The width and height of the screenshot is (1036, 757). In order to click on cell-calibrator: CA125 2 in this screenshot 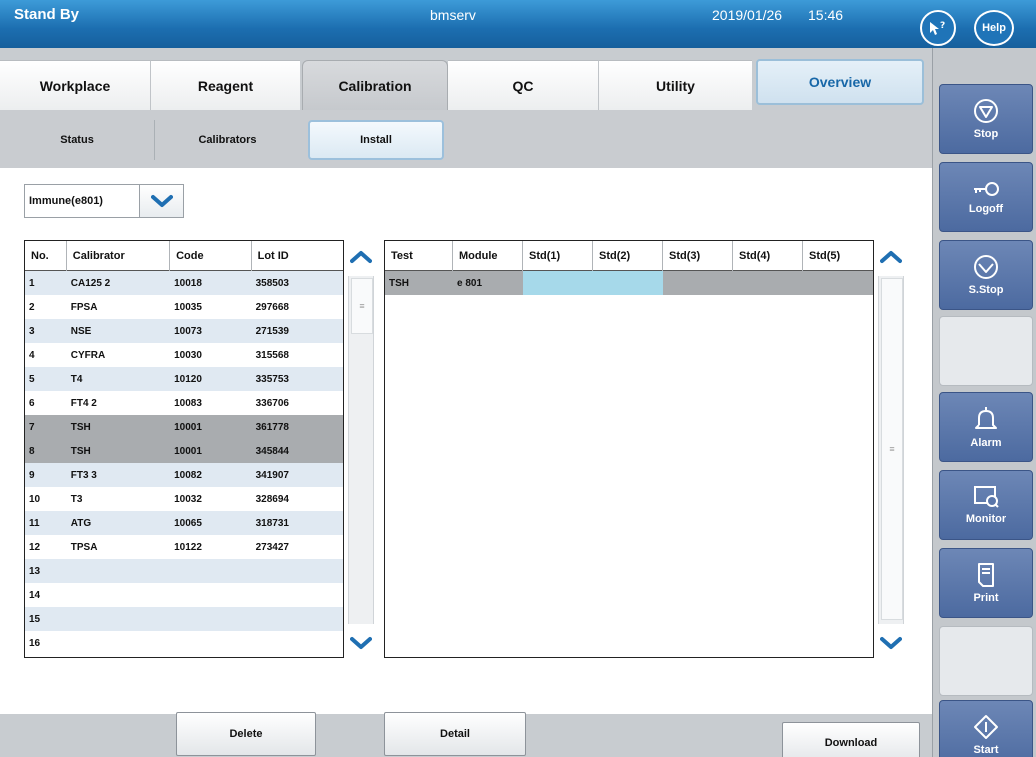, I will do `click(90, 283)`.